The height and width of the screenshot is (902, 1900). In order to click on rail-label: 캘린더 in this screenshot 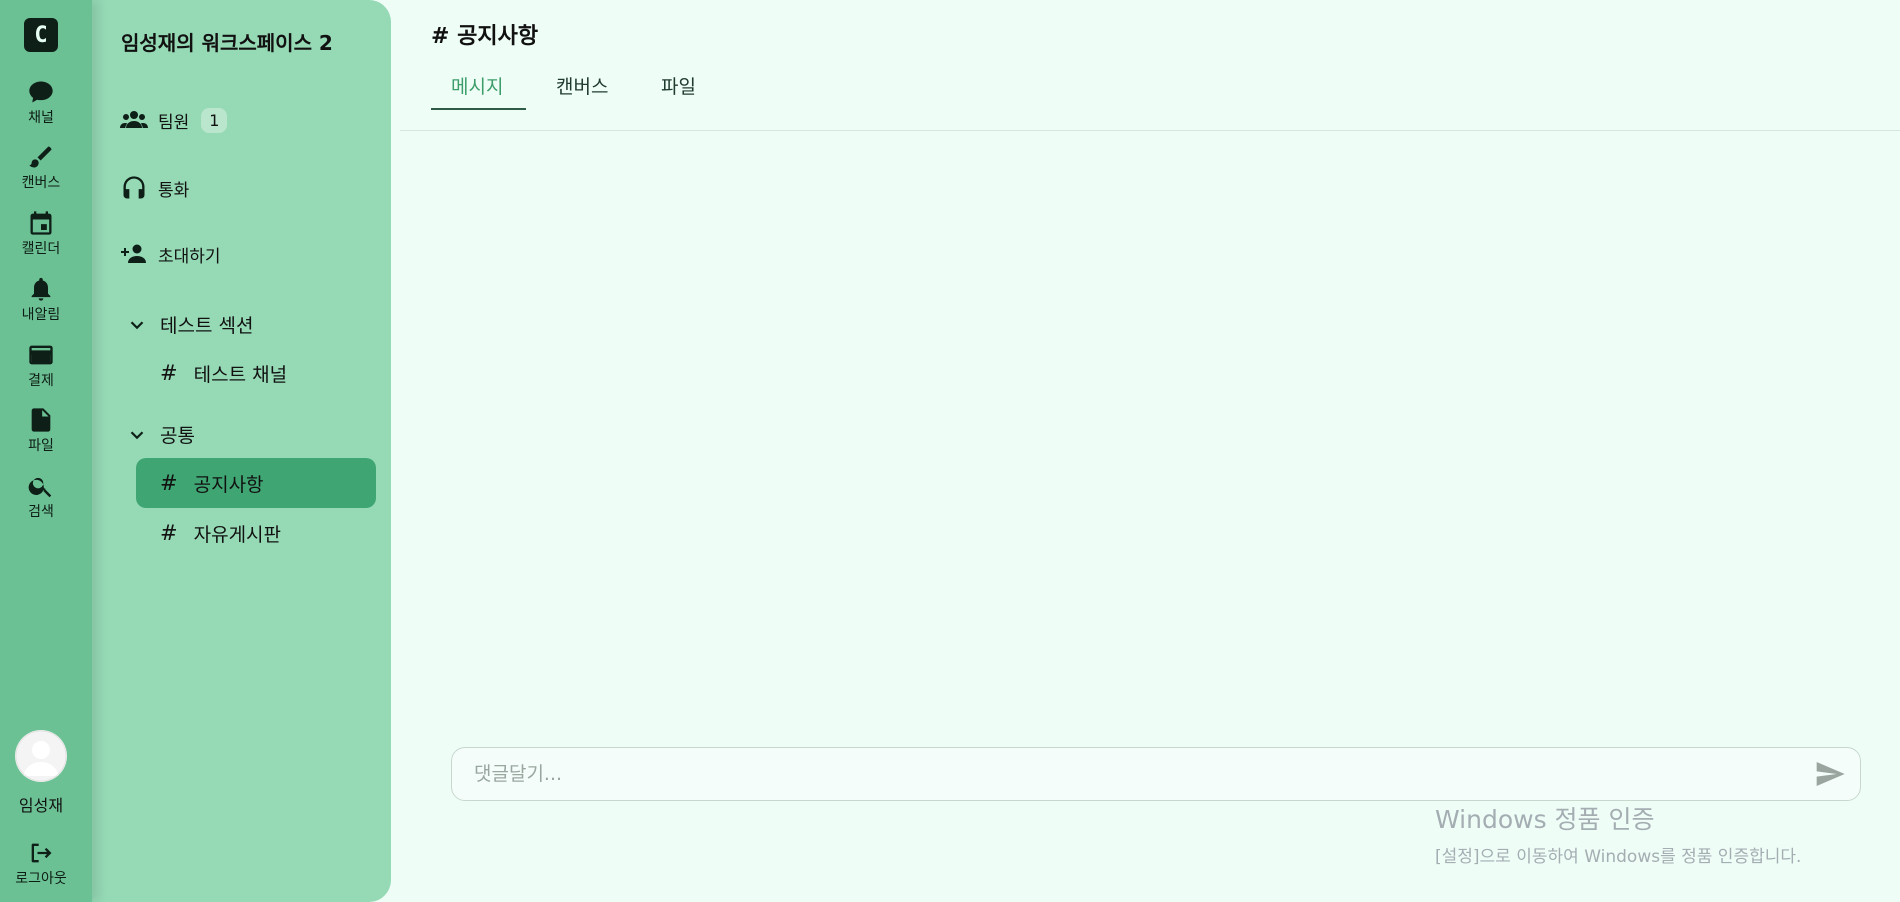, I will do `click(41, 249)`.